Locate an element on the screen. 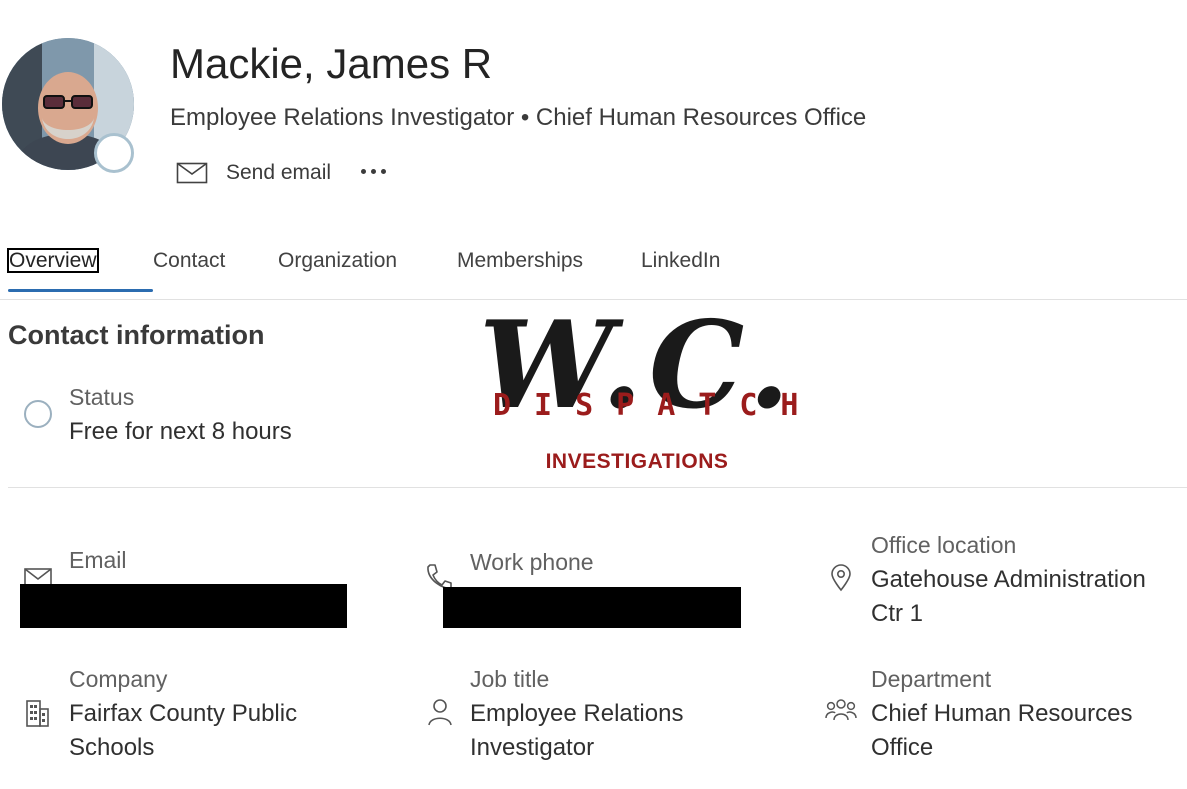  tab-organization: Organization is located at coordinates (367, 266).